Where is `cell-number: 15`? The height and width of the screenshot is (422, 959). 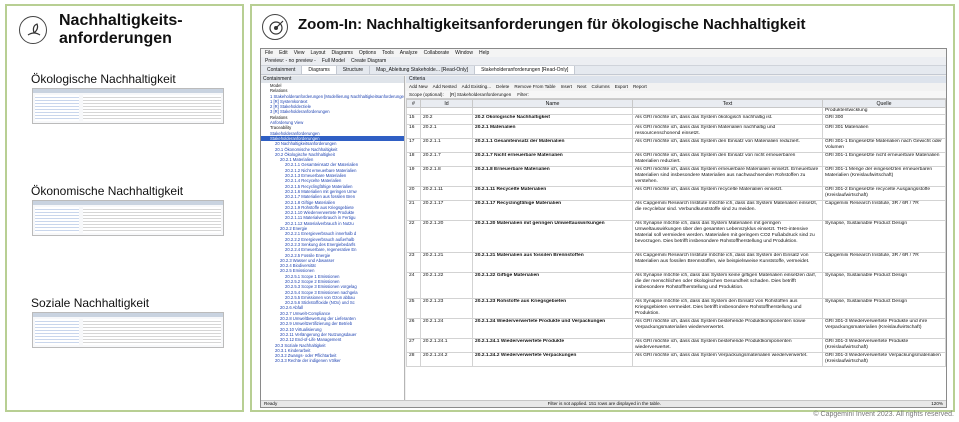
cell-number: 15 is located at coordinates (413, 119).